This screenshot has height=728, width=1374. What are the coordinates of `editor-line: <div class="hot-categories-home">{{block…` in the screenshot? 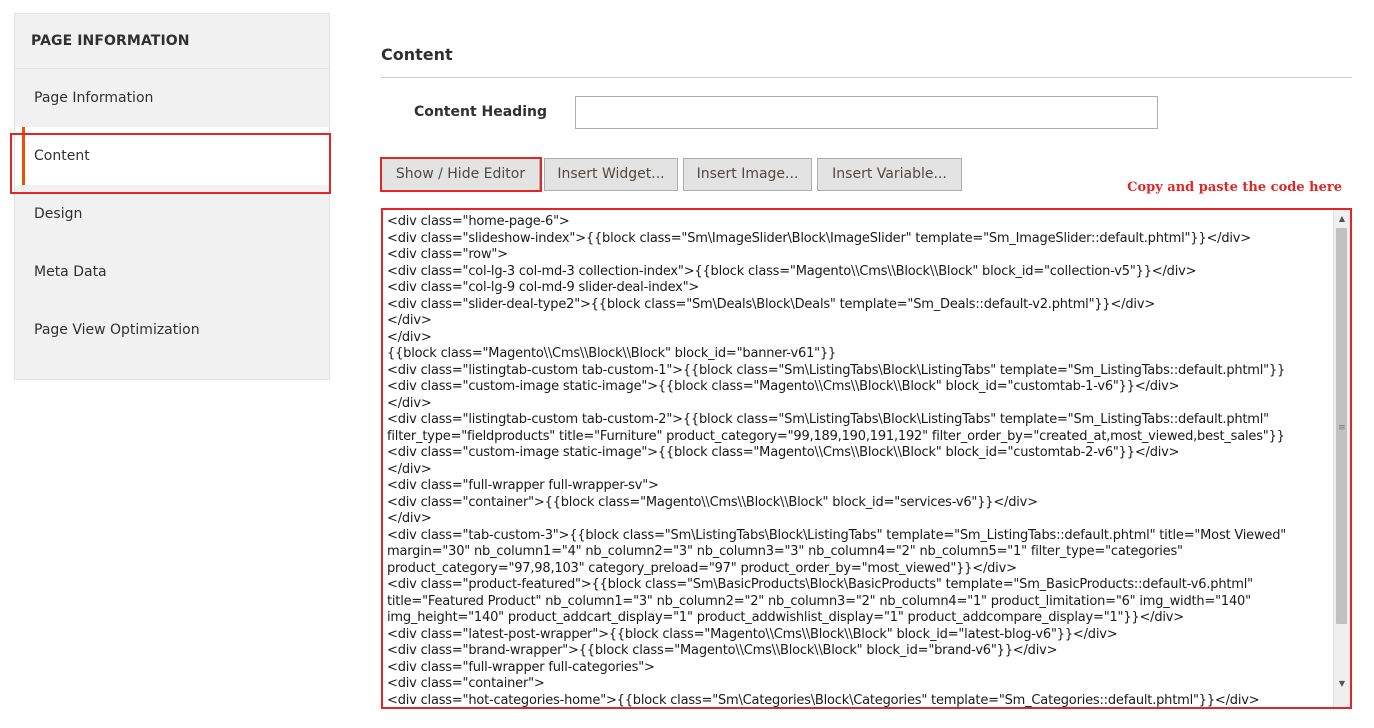 It's located at (823, 700).